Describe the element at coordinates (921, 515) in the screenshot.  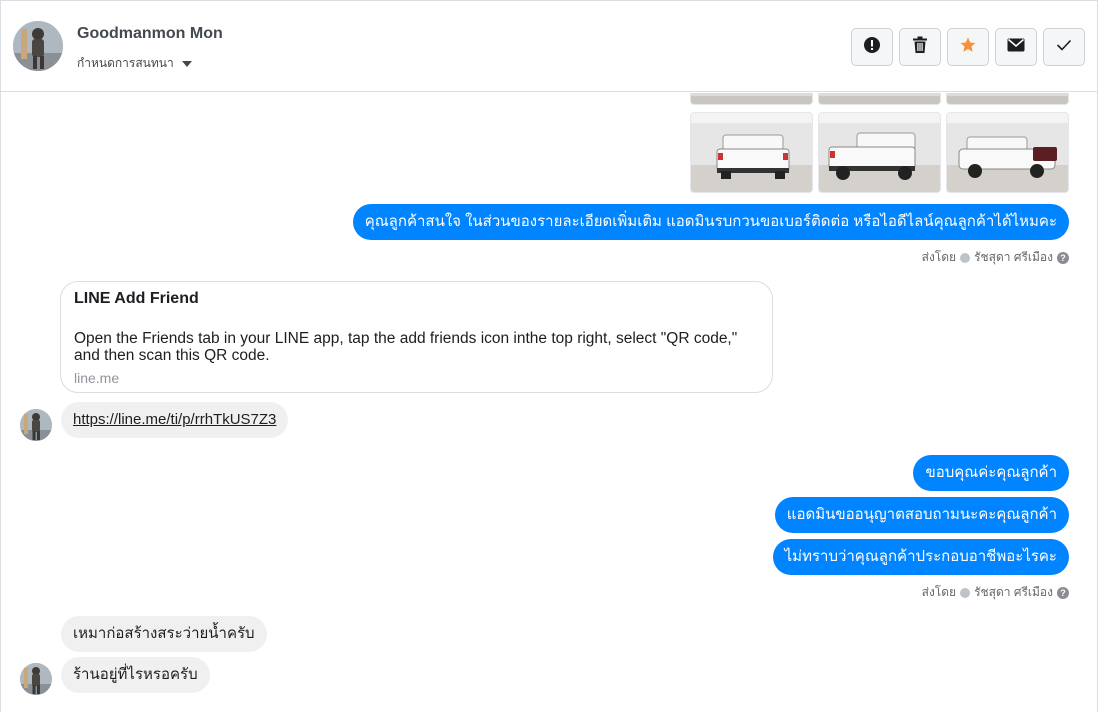
I see `outgoing-message: แอดมินขออนุญาตสอบถามนะคะคุณลูกค้า` at that location.